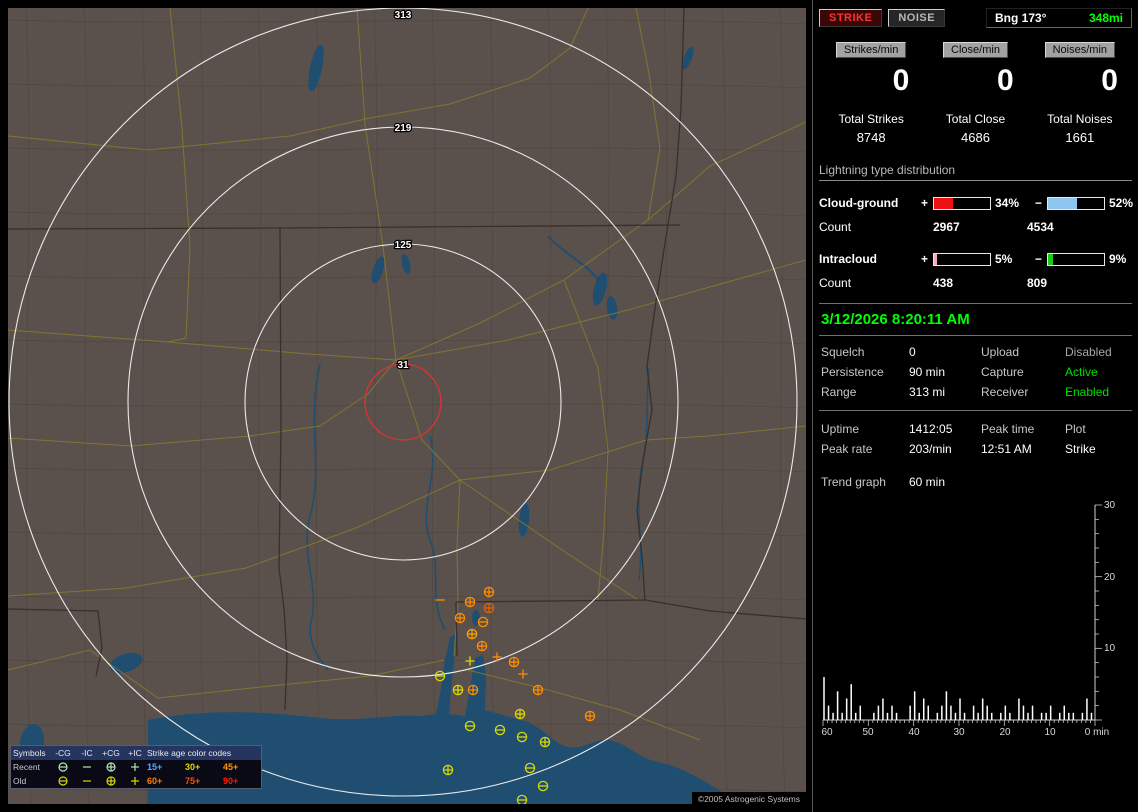  I want to click on cloud-ground-counts: Count 2967 4534, so click(975, 227).